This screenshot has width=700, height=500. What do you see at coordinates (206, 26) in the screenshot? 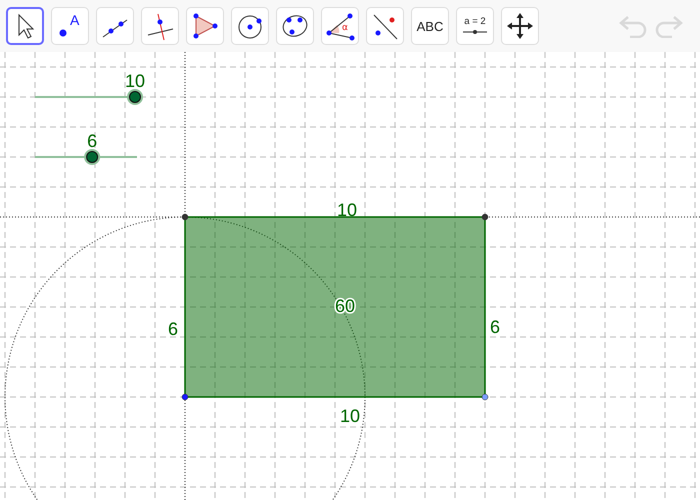
I see `triangle-icon` at bounding box center [206, 26].